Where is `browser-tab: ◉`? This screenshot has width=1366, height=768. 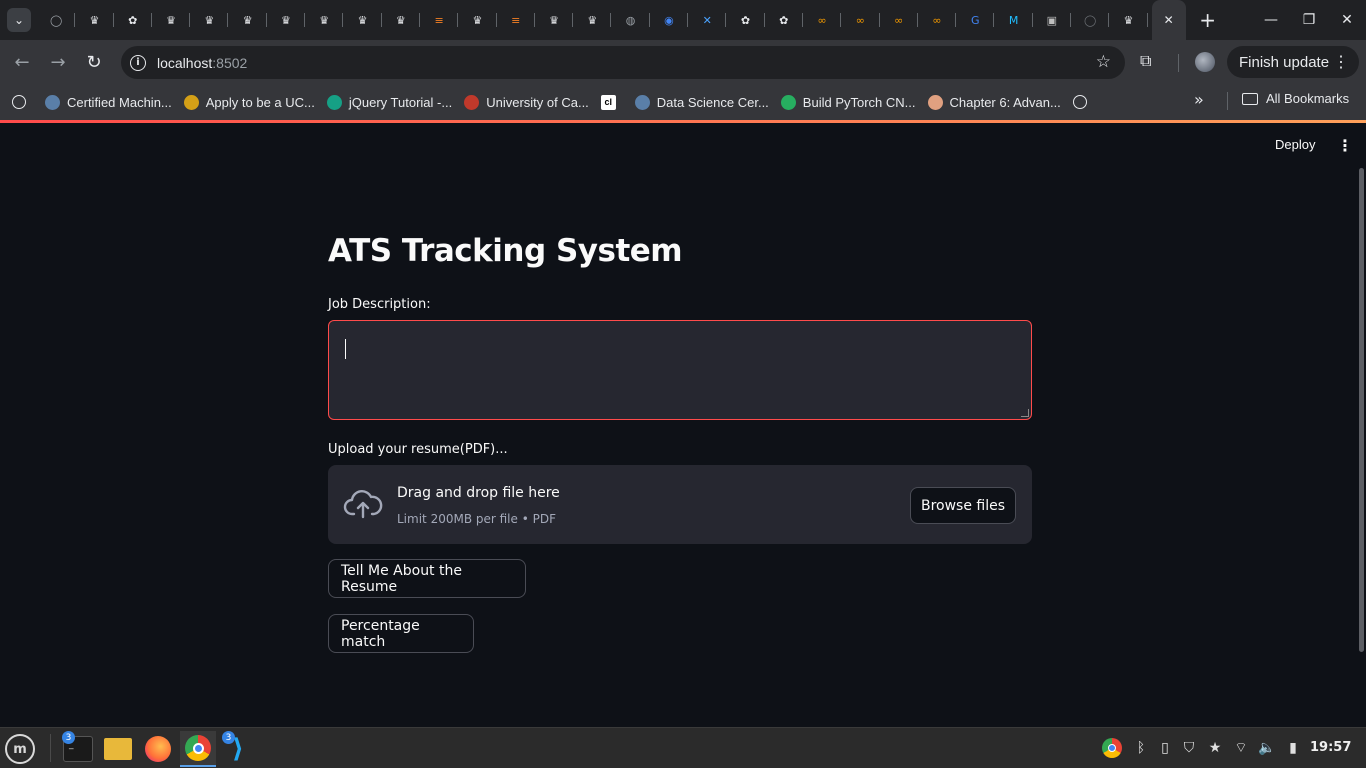 browser-tab: ◉ is located at coordinates (669, 20).